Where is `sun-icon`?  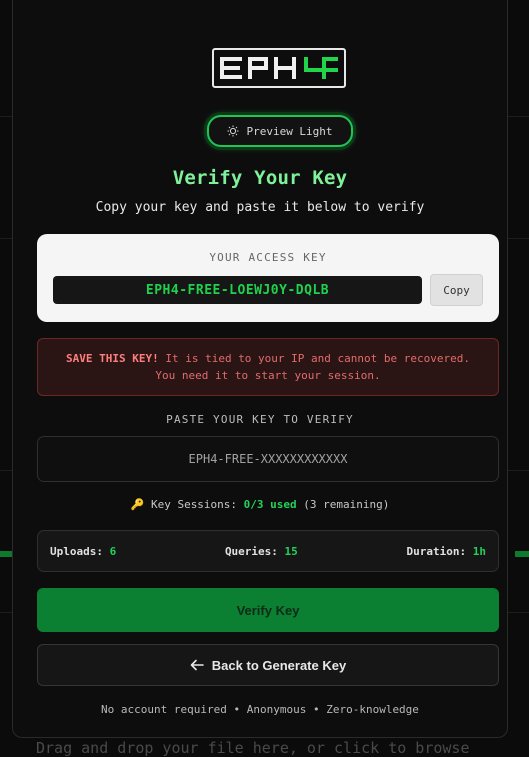
sun-icon is located at coordinates (233, 131).